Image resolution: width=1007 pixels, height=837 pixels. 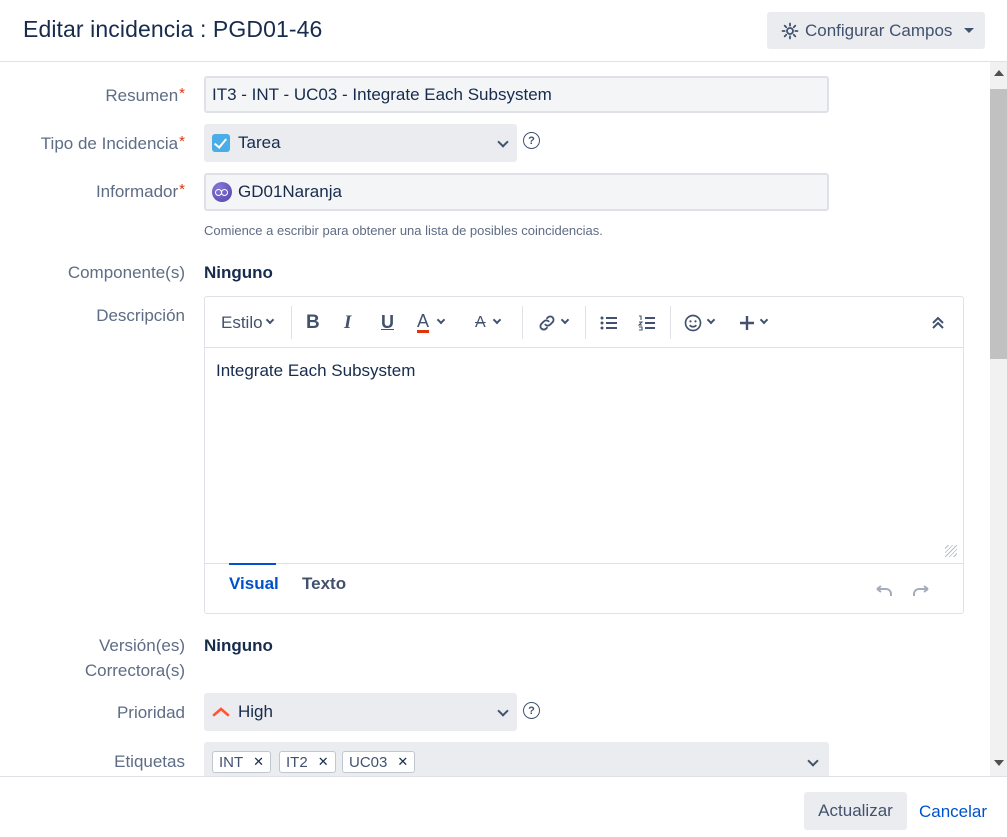 What do you see at coordinates (951, 551) in the screenshot?
I see `resize-handle` at bounding box center [951, 551].